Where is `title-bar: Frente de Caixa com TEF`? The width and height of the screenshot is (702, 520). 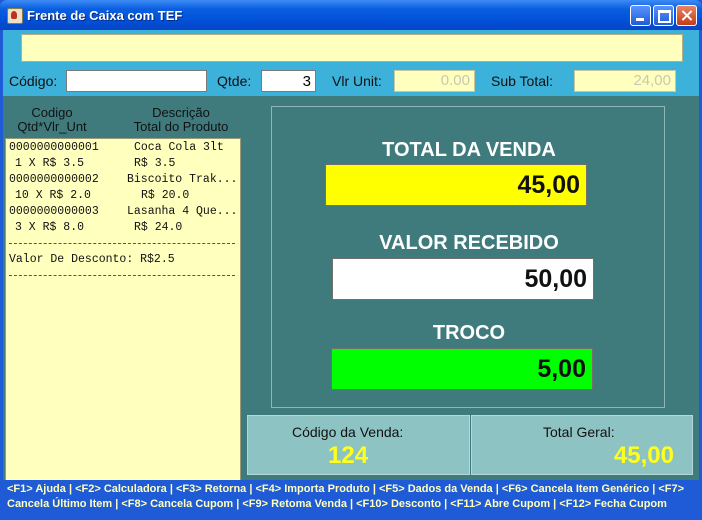
title-bar: Frente de Caixa com TEF is located at coordinates (351, 15).